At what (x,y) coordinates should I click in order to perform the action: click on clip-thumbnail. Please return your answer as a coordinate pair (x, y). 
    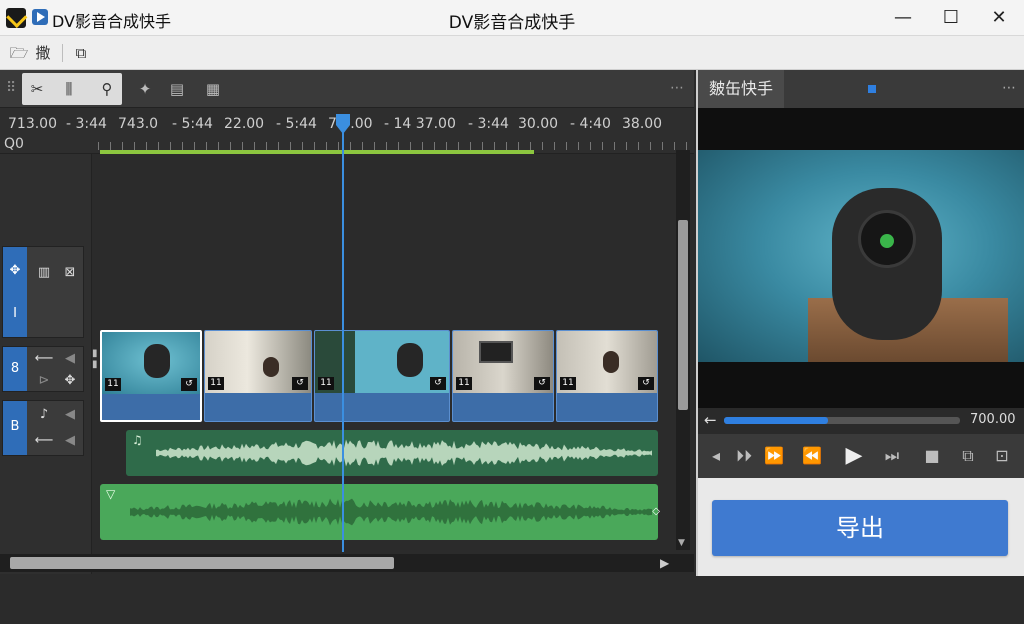
    Looking at the image, I should click on (382, 362).